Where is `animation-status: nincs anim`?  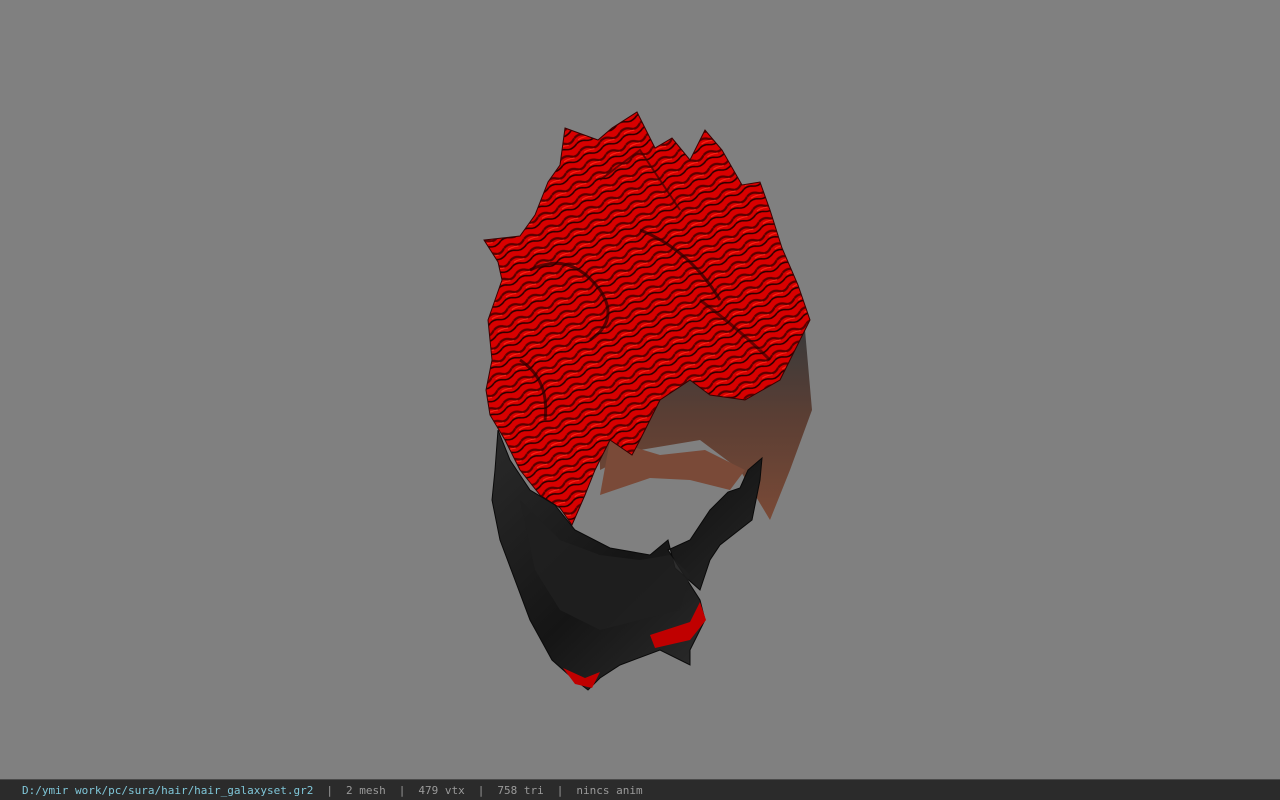 animation-status: nincs anim is located at coordinates (609, 790).